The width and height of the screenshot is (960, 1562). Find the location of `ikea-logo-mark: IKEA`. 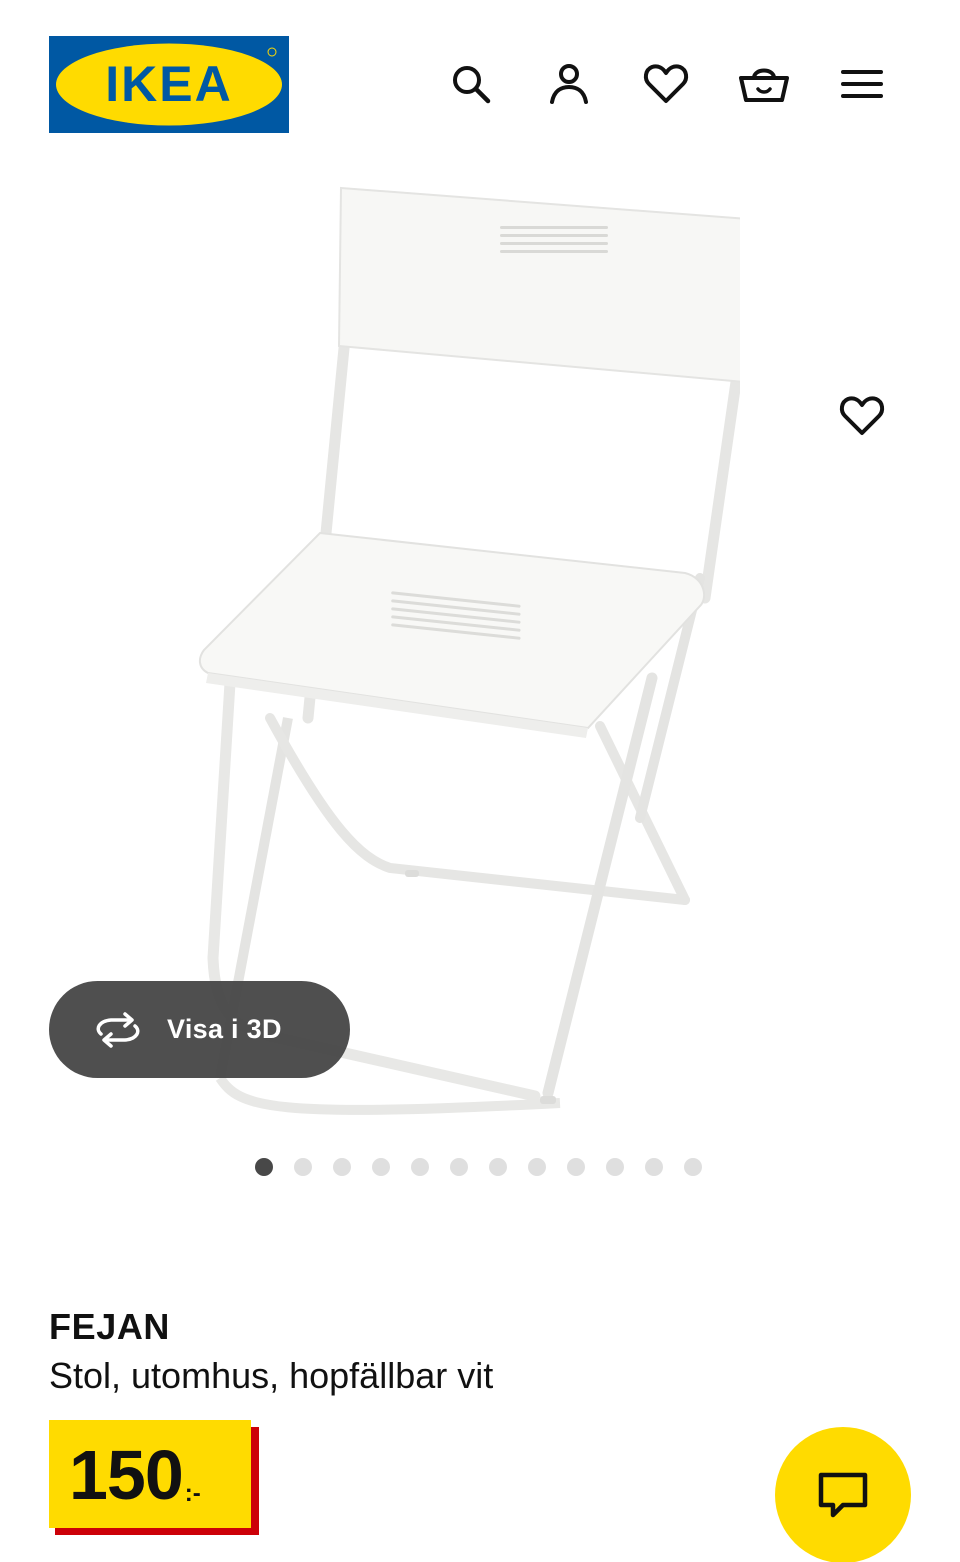

ikea-logo-mark: IKEA is located at coordinates (169, 84).